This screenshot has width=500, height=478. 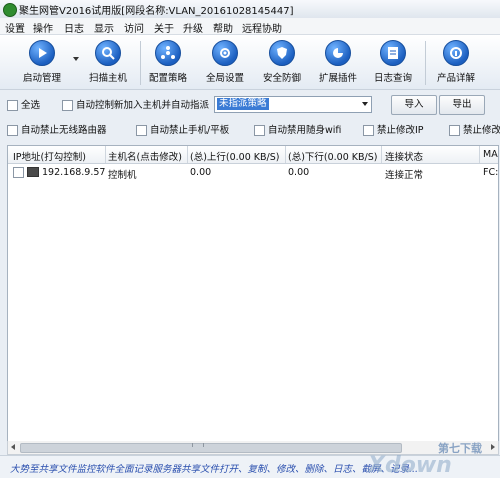 What do you see at coordinates (234, 156) in the screenshot?
I see `column-header-upload: (总)上行(0.00 KB/S)` at bounding box center [234, 156].